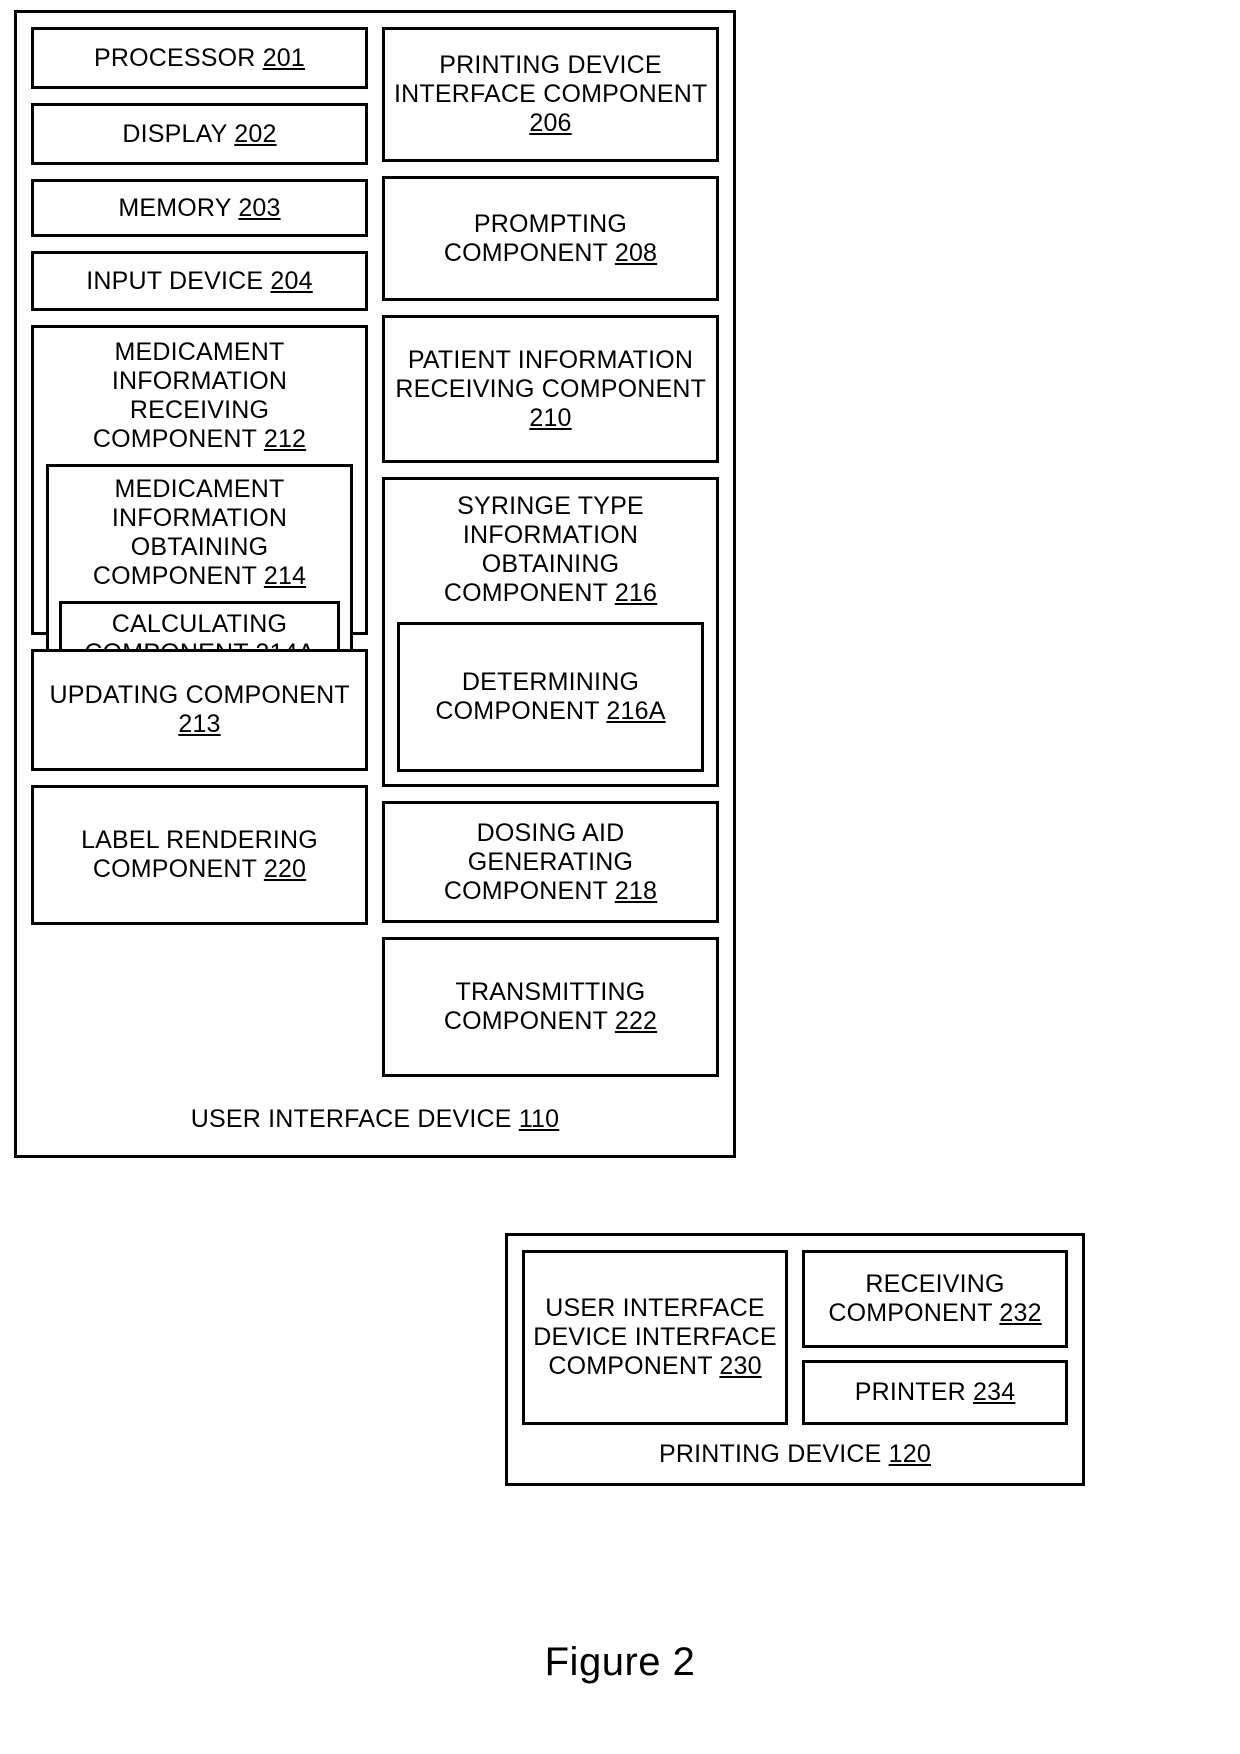 The image size is (1240, 1754). I want to click on component-updating-213: UPDATING COMPONENT 213, so click(199, 710).